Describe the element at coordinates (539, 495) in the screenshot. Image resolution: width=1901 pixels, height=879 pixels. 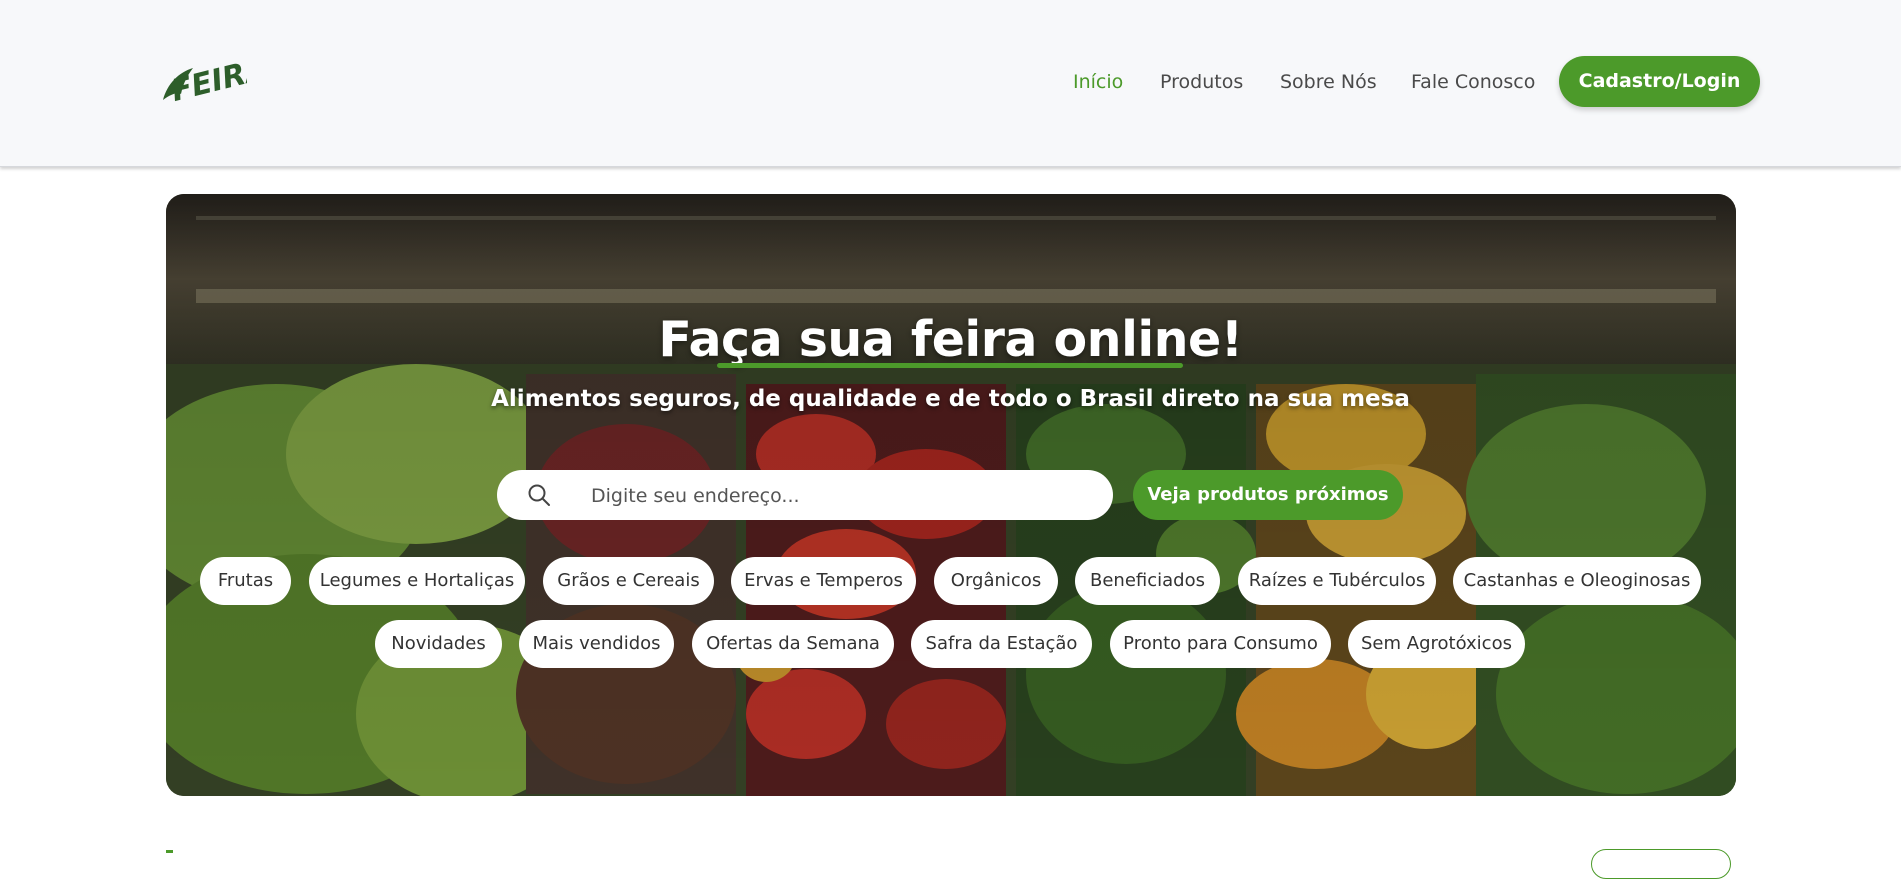
I see `search-icon` at that location.